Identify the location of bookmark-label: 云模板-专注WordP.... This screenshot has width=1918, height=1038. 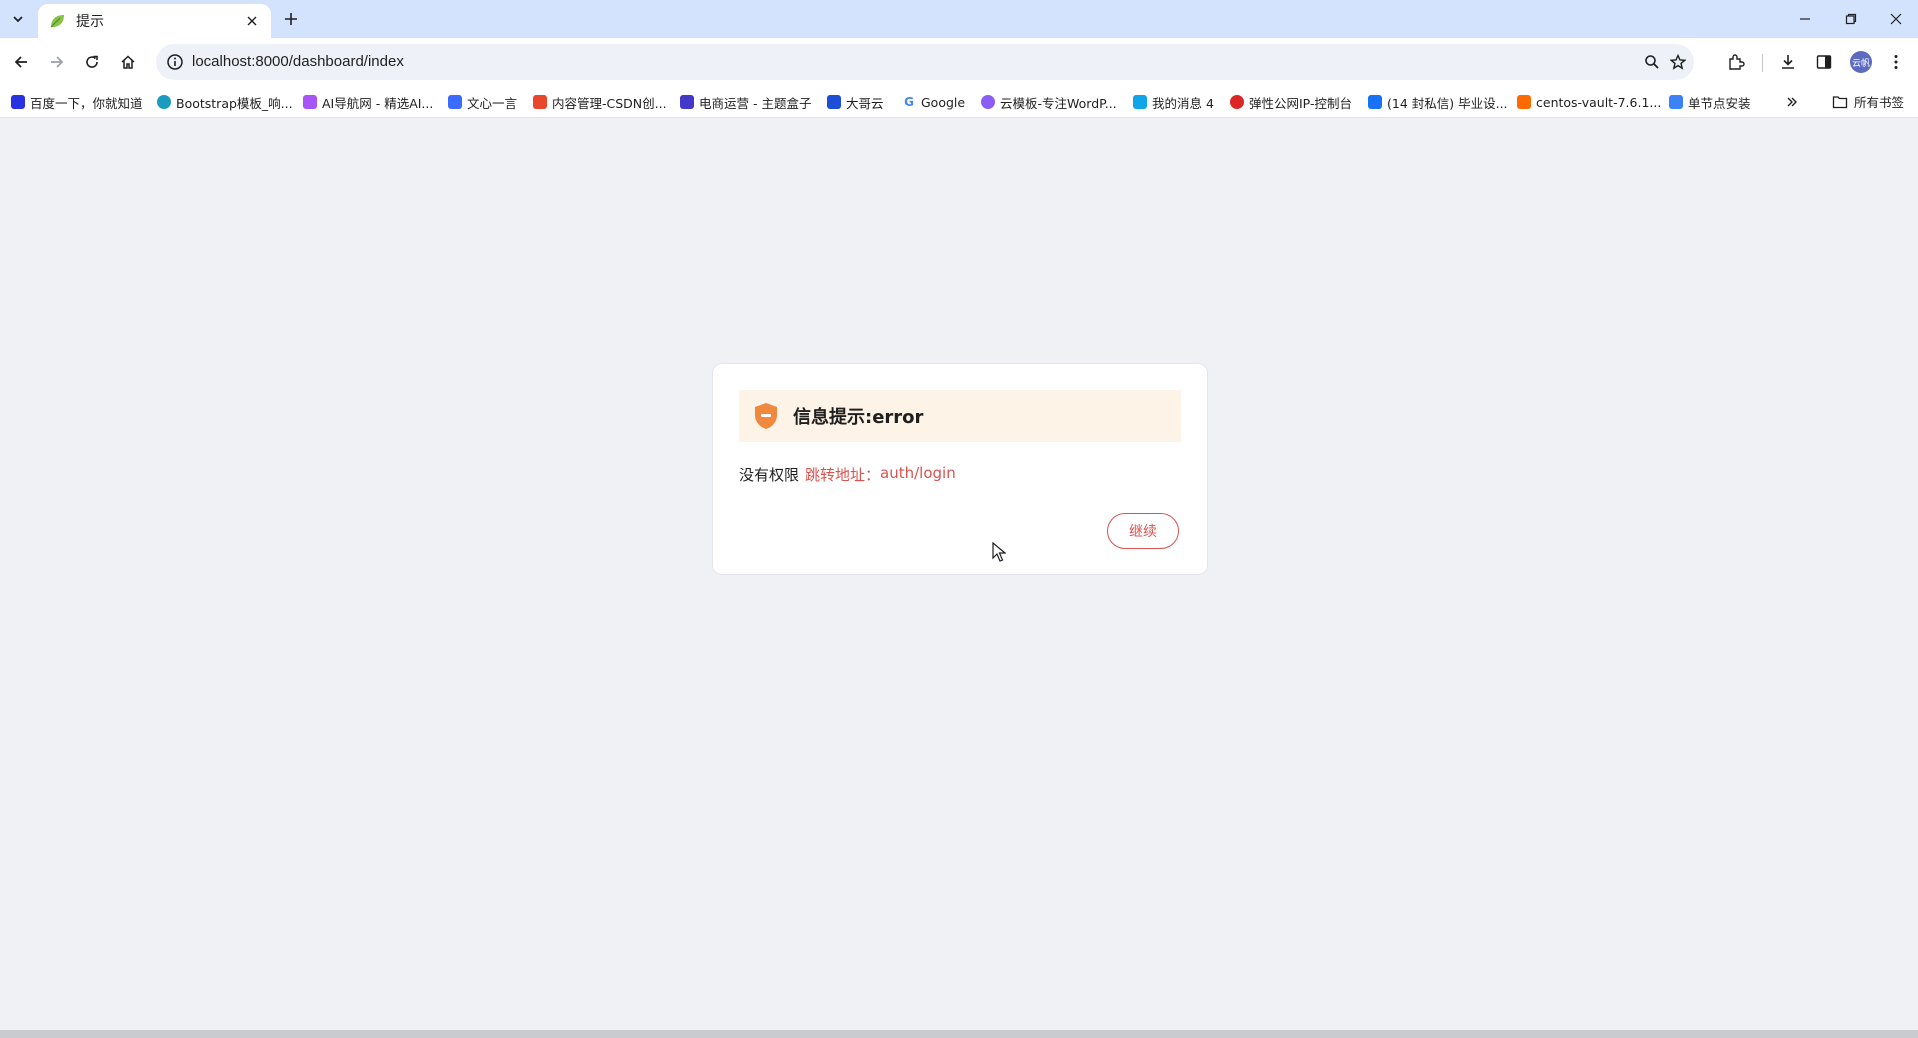
(1058, 103).